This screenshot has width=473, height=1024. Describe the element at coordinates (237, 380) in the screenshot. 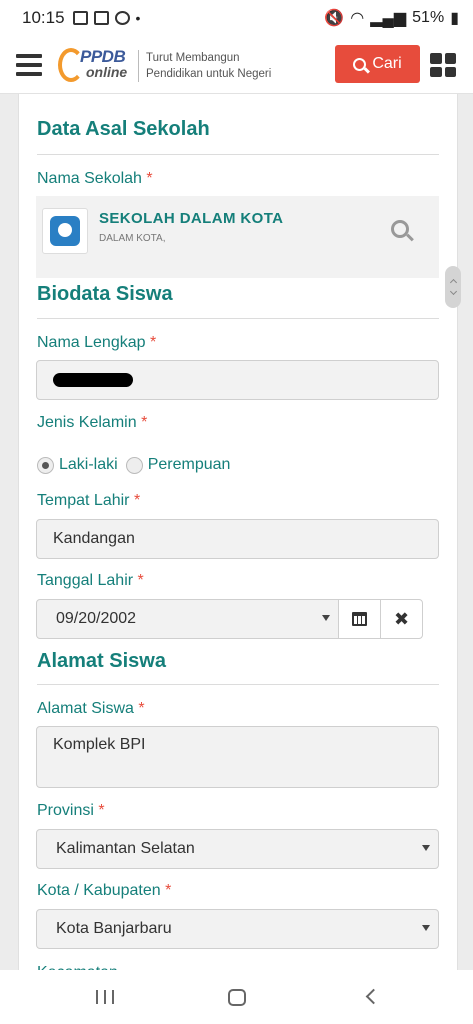

I see `nama-lengkap-input` at that location.